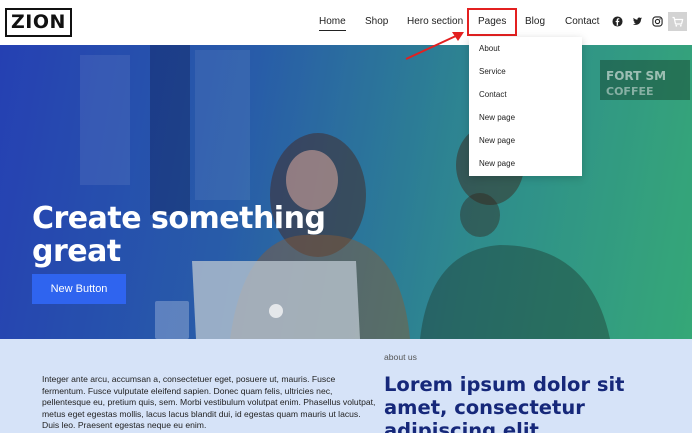  What do you see at coordinates (332, 23) in the screenshot?
I see `nav-home: Home` at bounding box center [332, 23].